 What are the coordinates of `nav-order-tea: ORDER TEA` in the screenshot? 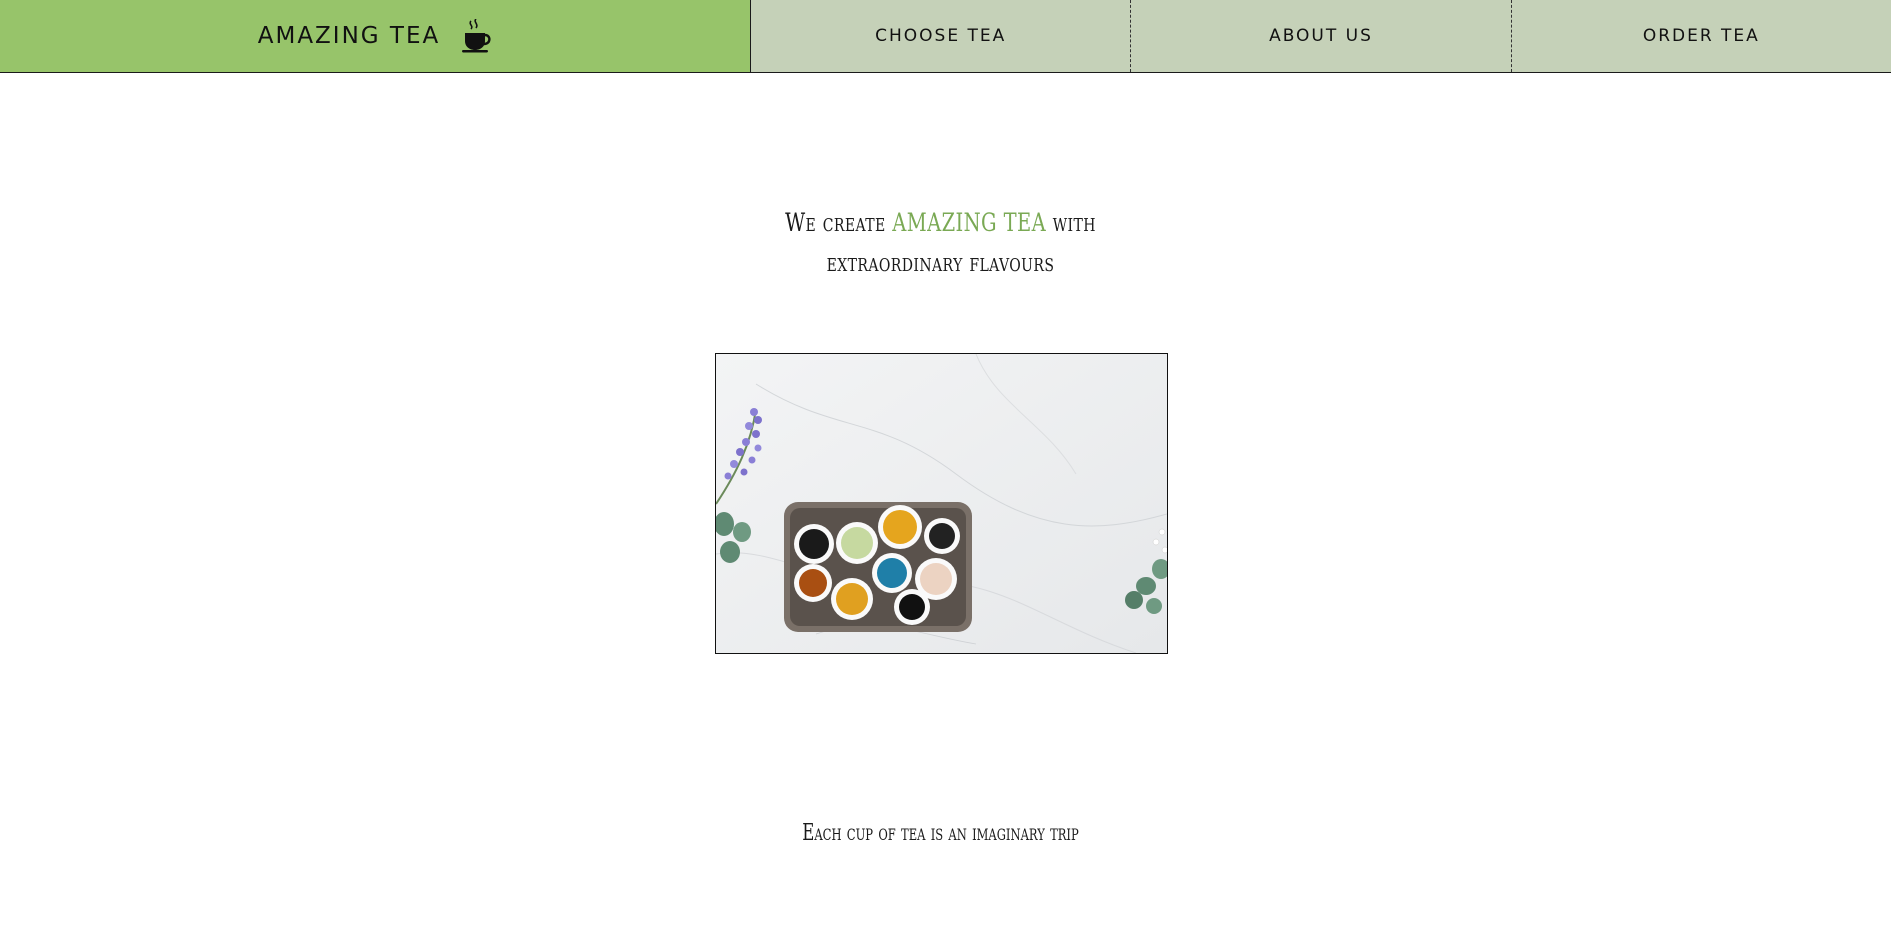 It's located at (1700, 36).